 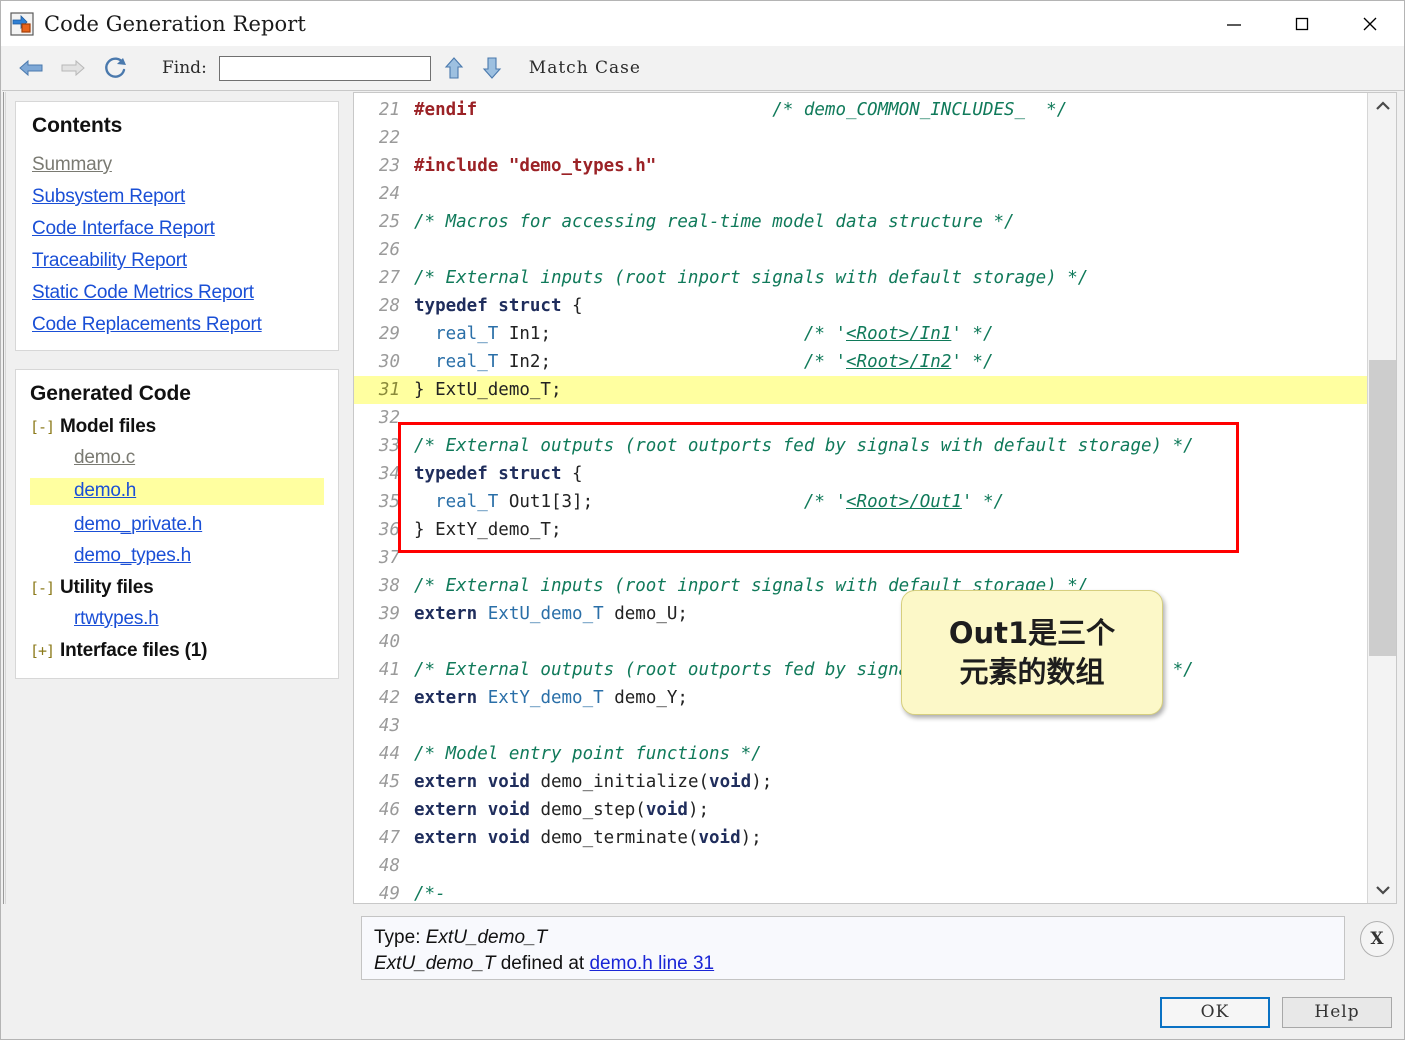 What do you see at coordinates (77, 125) in the screenshot?
I see `contents-heading: Contents` at bounding box center [77, 125].